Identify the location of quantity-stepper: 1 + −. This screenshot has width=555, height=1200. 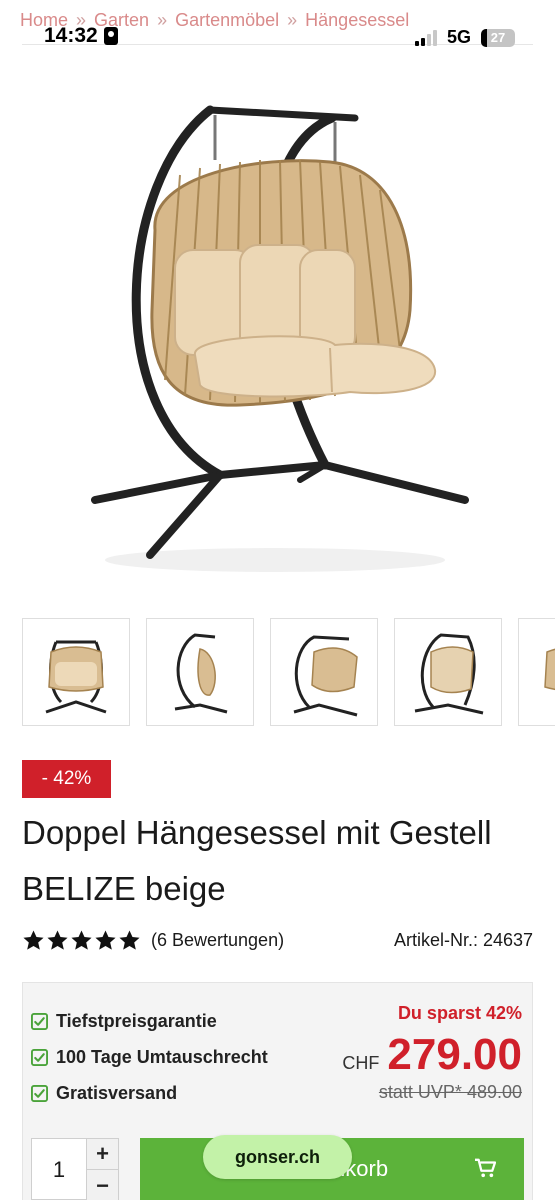
(75, 1169).